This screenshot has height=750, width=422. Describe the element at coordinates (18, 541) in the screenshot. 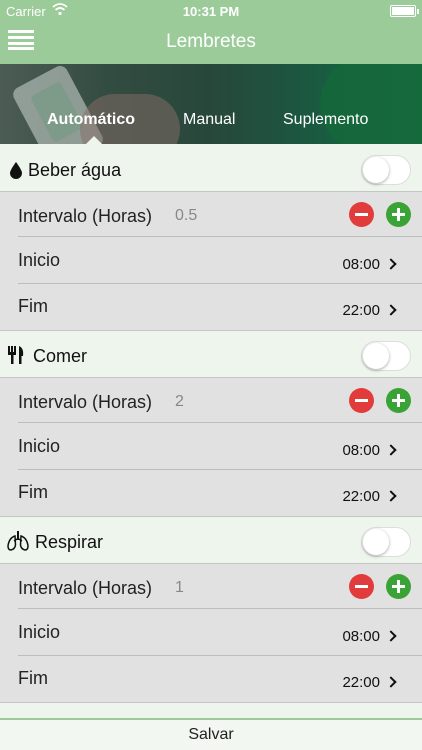

I see `lungs-icon` at that location.